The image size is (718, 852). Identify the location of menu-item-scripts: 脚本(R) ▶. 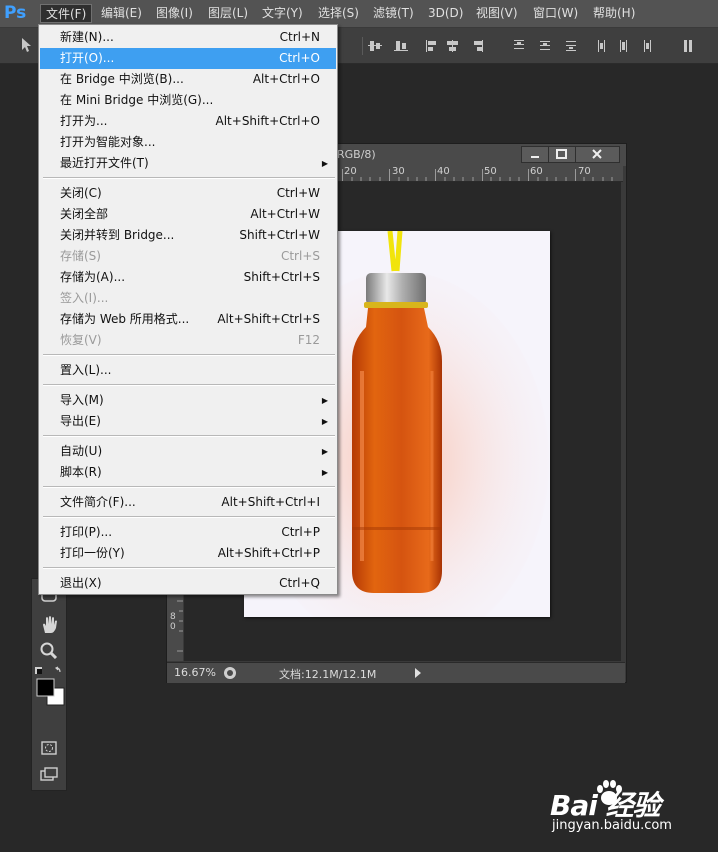
(188, 472).